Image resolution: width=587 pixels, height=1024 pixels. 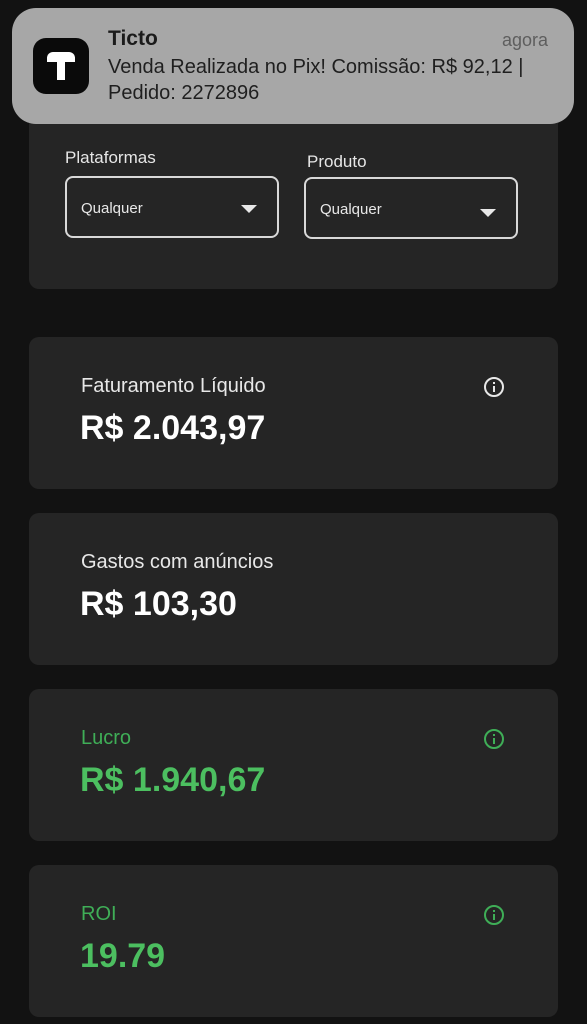 What do you see at coordinates (524, 40) in the screenshot?
I see `notification-time: agora` at bounding box center [524, 40].